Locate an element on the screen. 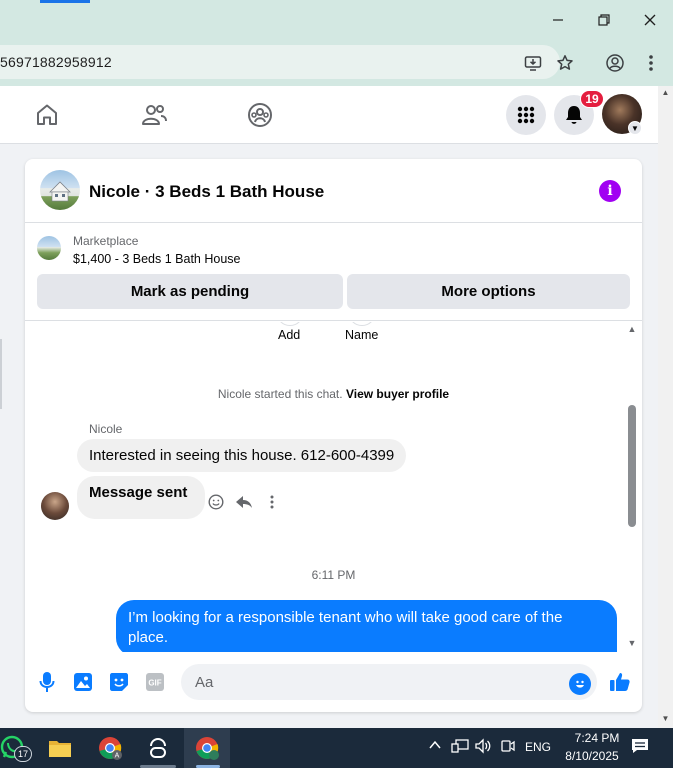 The width and height of the screenshot is (673, 768). listing-price-title: $1,400 - 3 Beds 1 Bath House is located at coordinates (156, 259).